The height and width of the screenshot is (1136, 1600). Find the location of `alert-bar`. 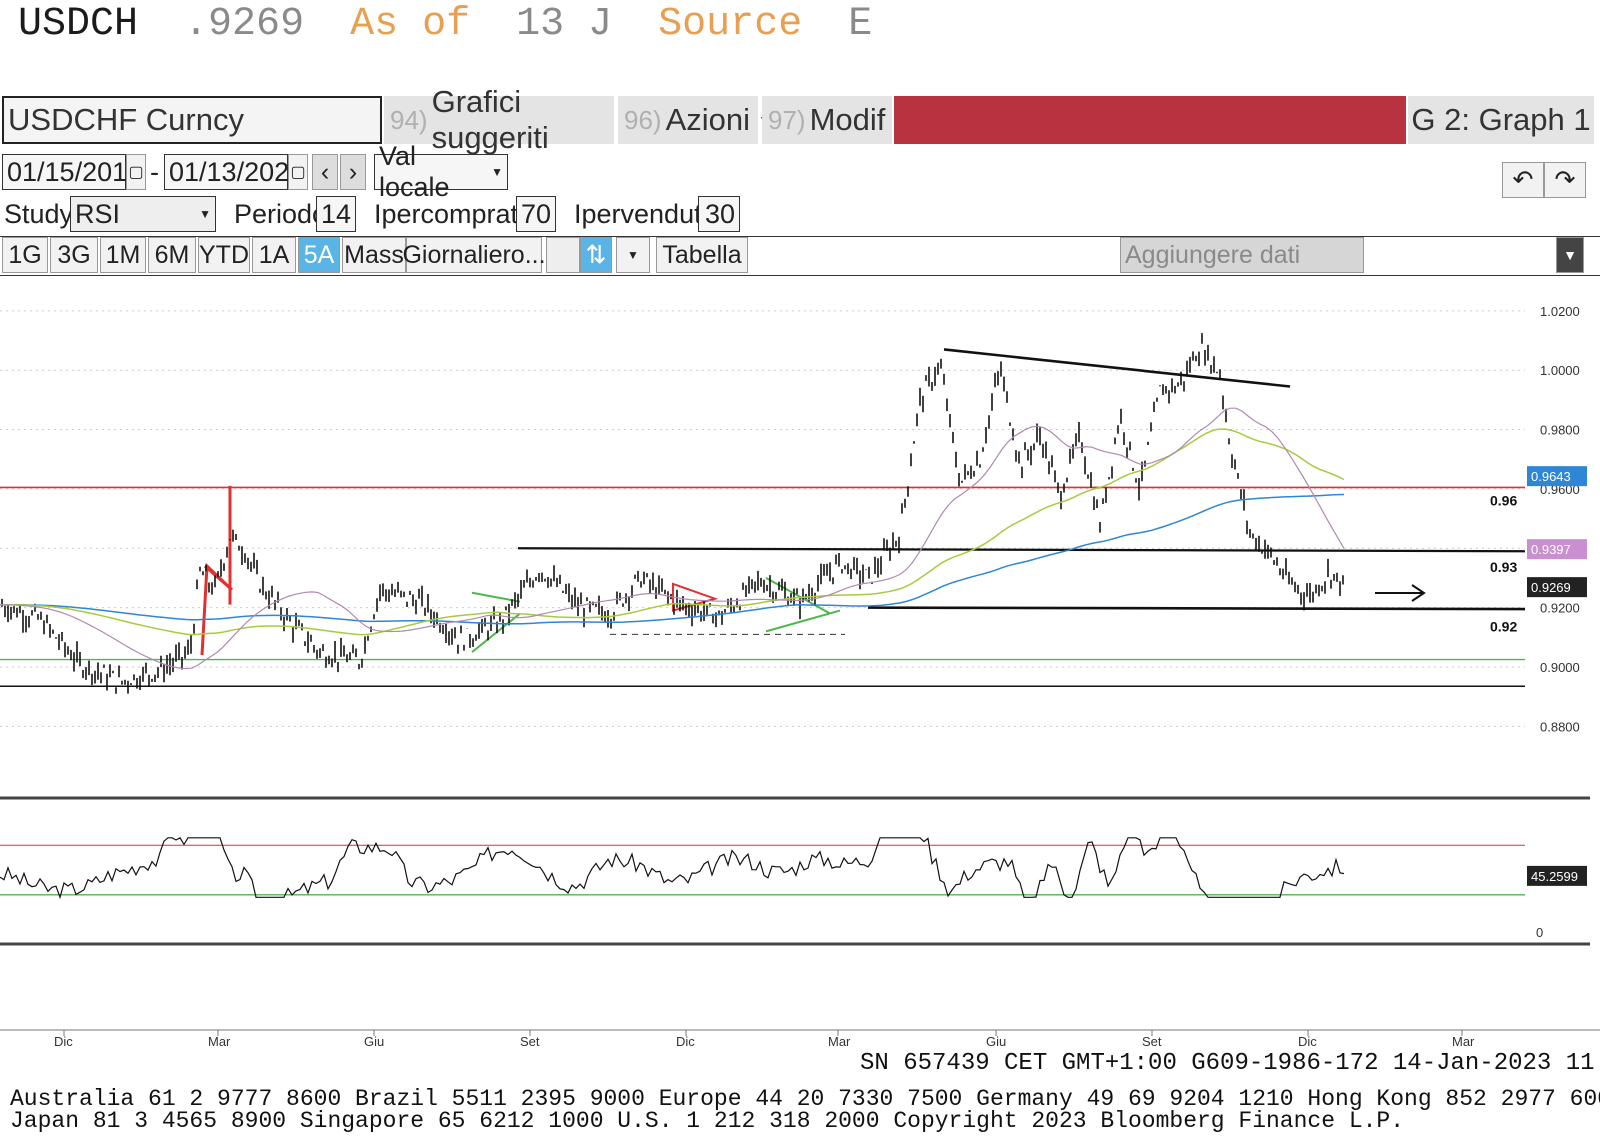

alert-bar is located at coordinates (1150, 120).